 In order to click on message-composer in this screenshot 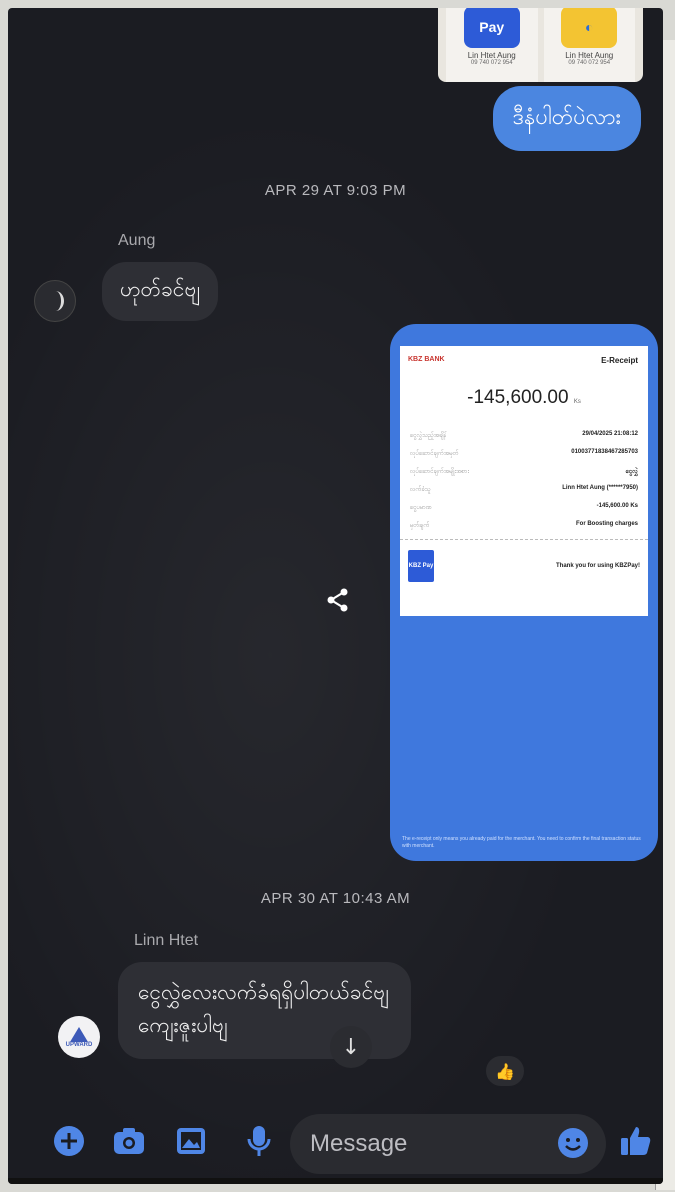, I will do `click(335, 1146)`.